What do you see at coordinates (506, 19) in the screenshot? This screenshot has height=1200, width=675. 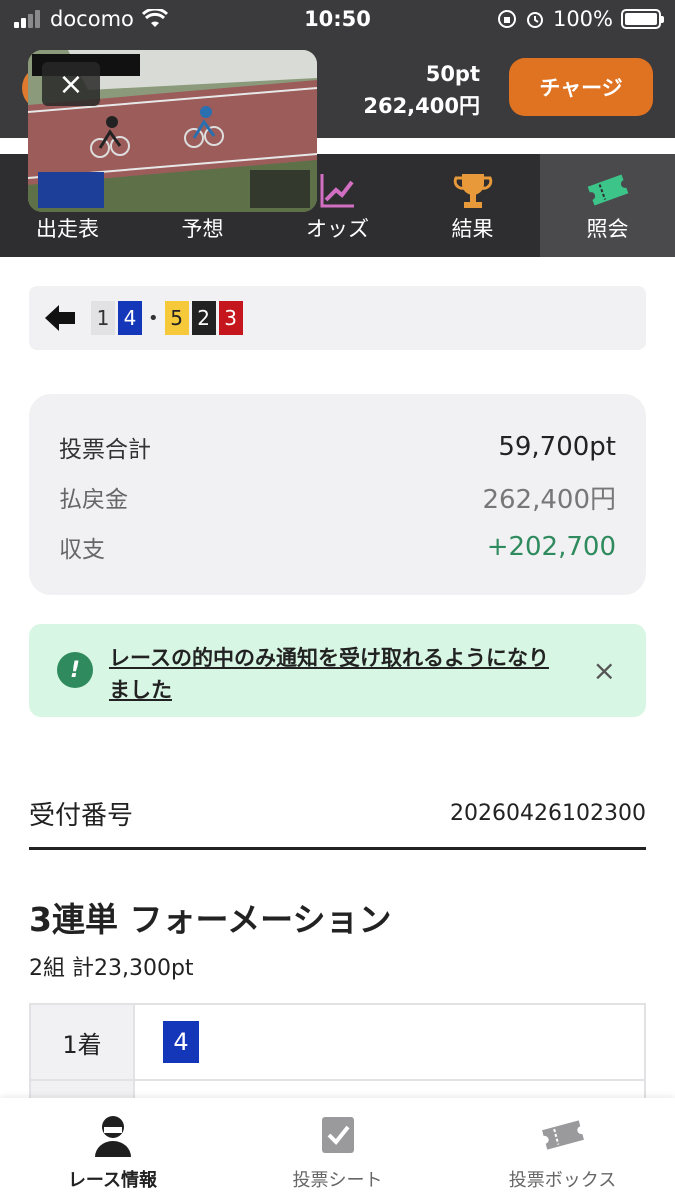 I see `orientation-lock-icon` at bounding box center [506, 19].